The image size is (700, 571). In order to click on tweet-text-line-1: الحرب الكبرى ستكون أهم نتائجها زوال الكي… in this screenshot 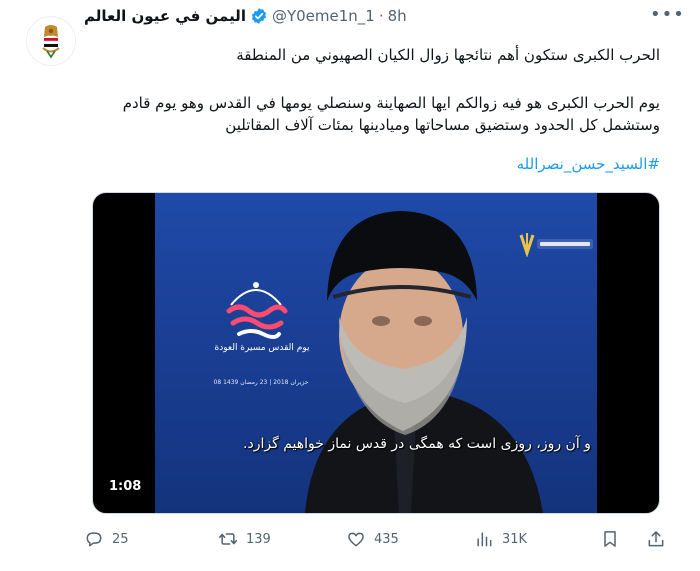, I will do `click(448, 55)`.